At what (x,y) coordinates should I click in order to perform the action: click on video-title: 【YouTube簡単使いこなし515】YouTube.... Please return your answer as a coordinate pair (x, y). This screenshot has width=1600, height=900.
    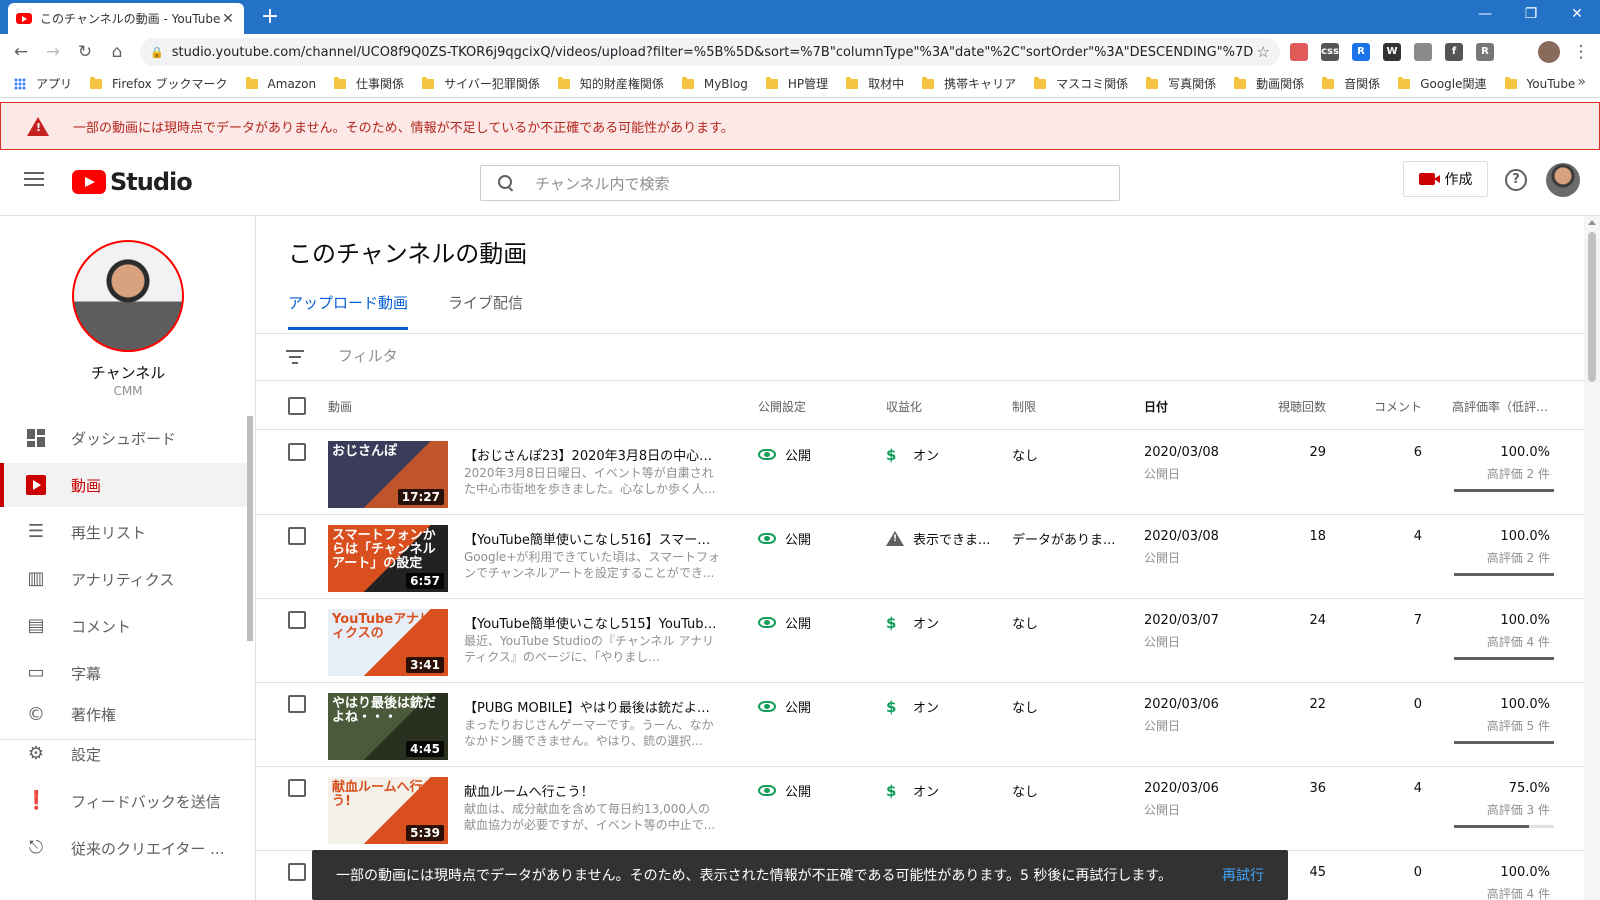
    Looking at the image, I should click on (592, 622).